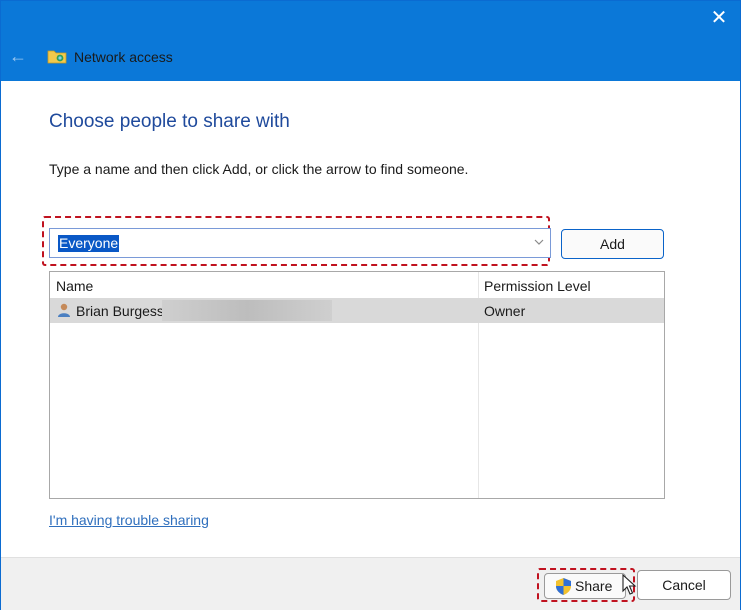 The height and width of the screenshot is (610, 741). Describe the element at coordinates (64, 310) in the screenshot. I see `user-icon` at that location.